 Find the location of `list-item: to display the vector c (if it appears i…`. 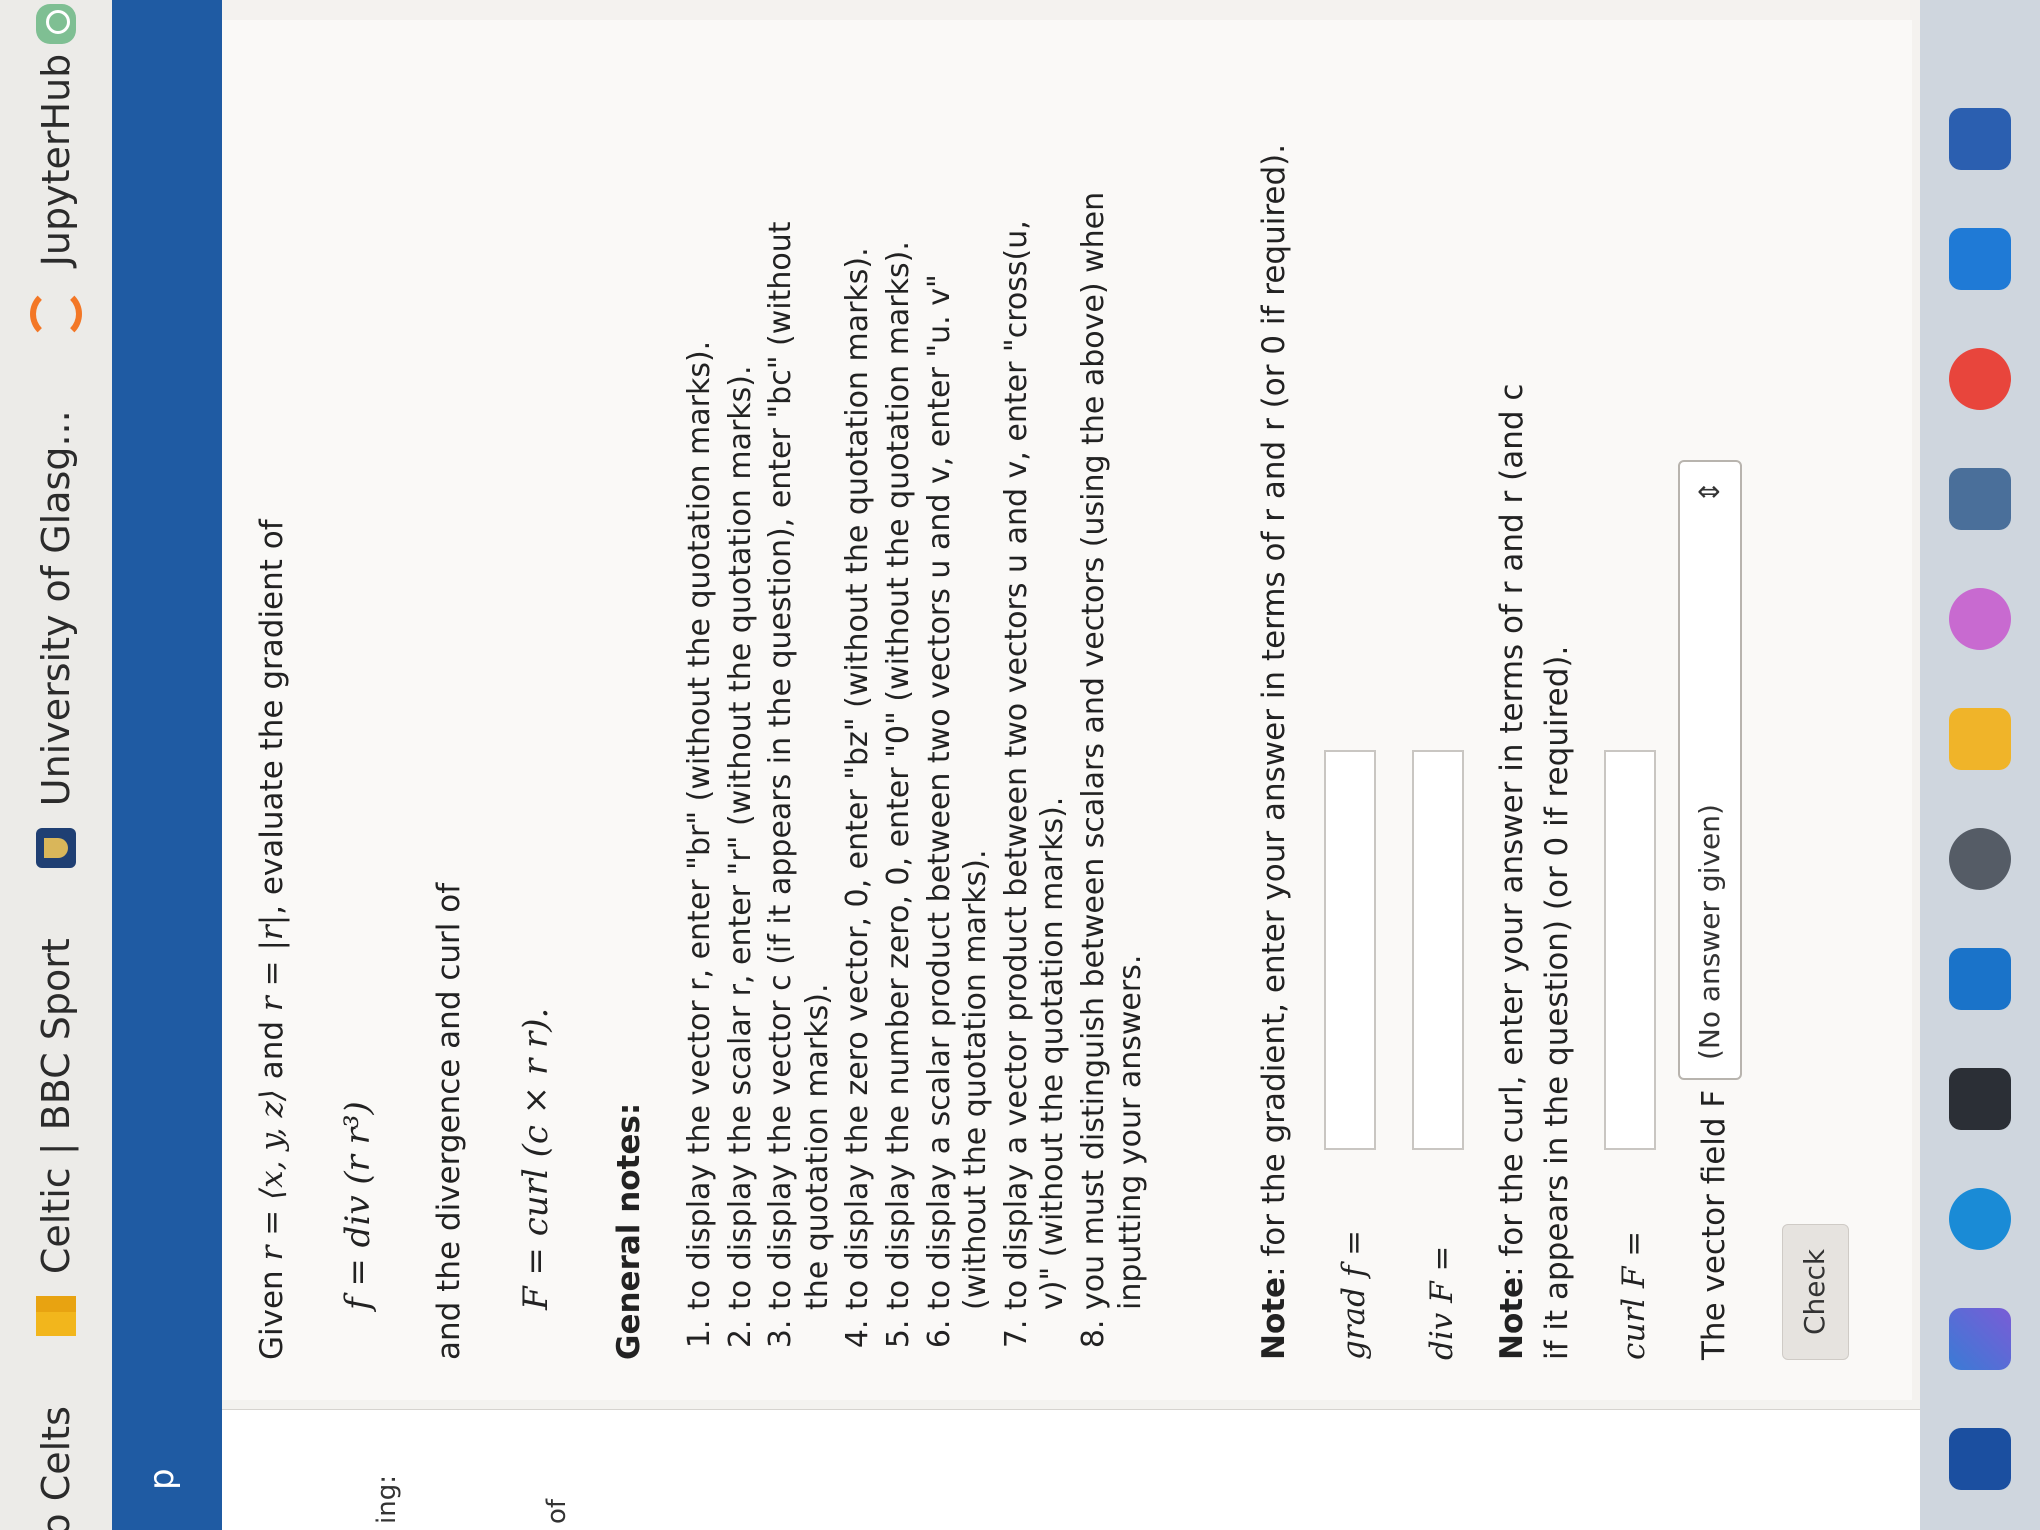

list-item: to display the vector c (if it appears i… is located at coordinates (799, 745).